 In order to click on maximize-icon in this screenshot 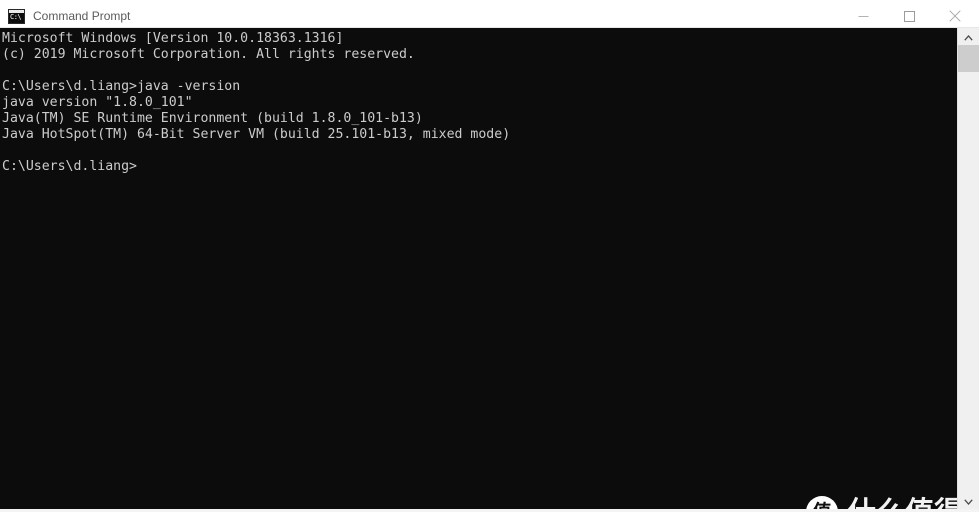, I will do `click(909, 16)`.